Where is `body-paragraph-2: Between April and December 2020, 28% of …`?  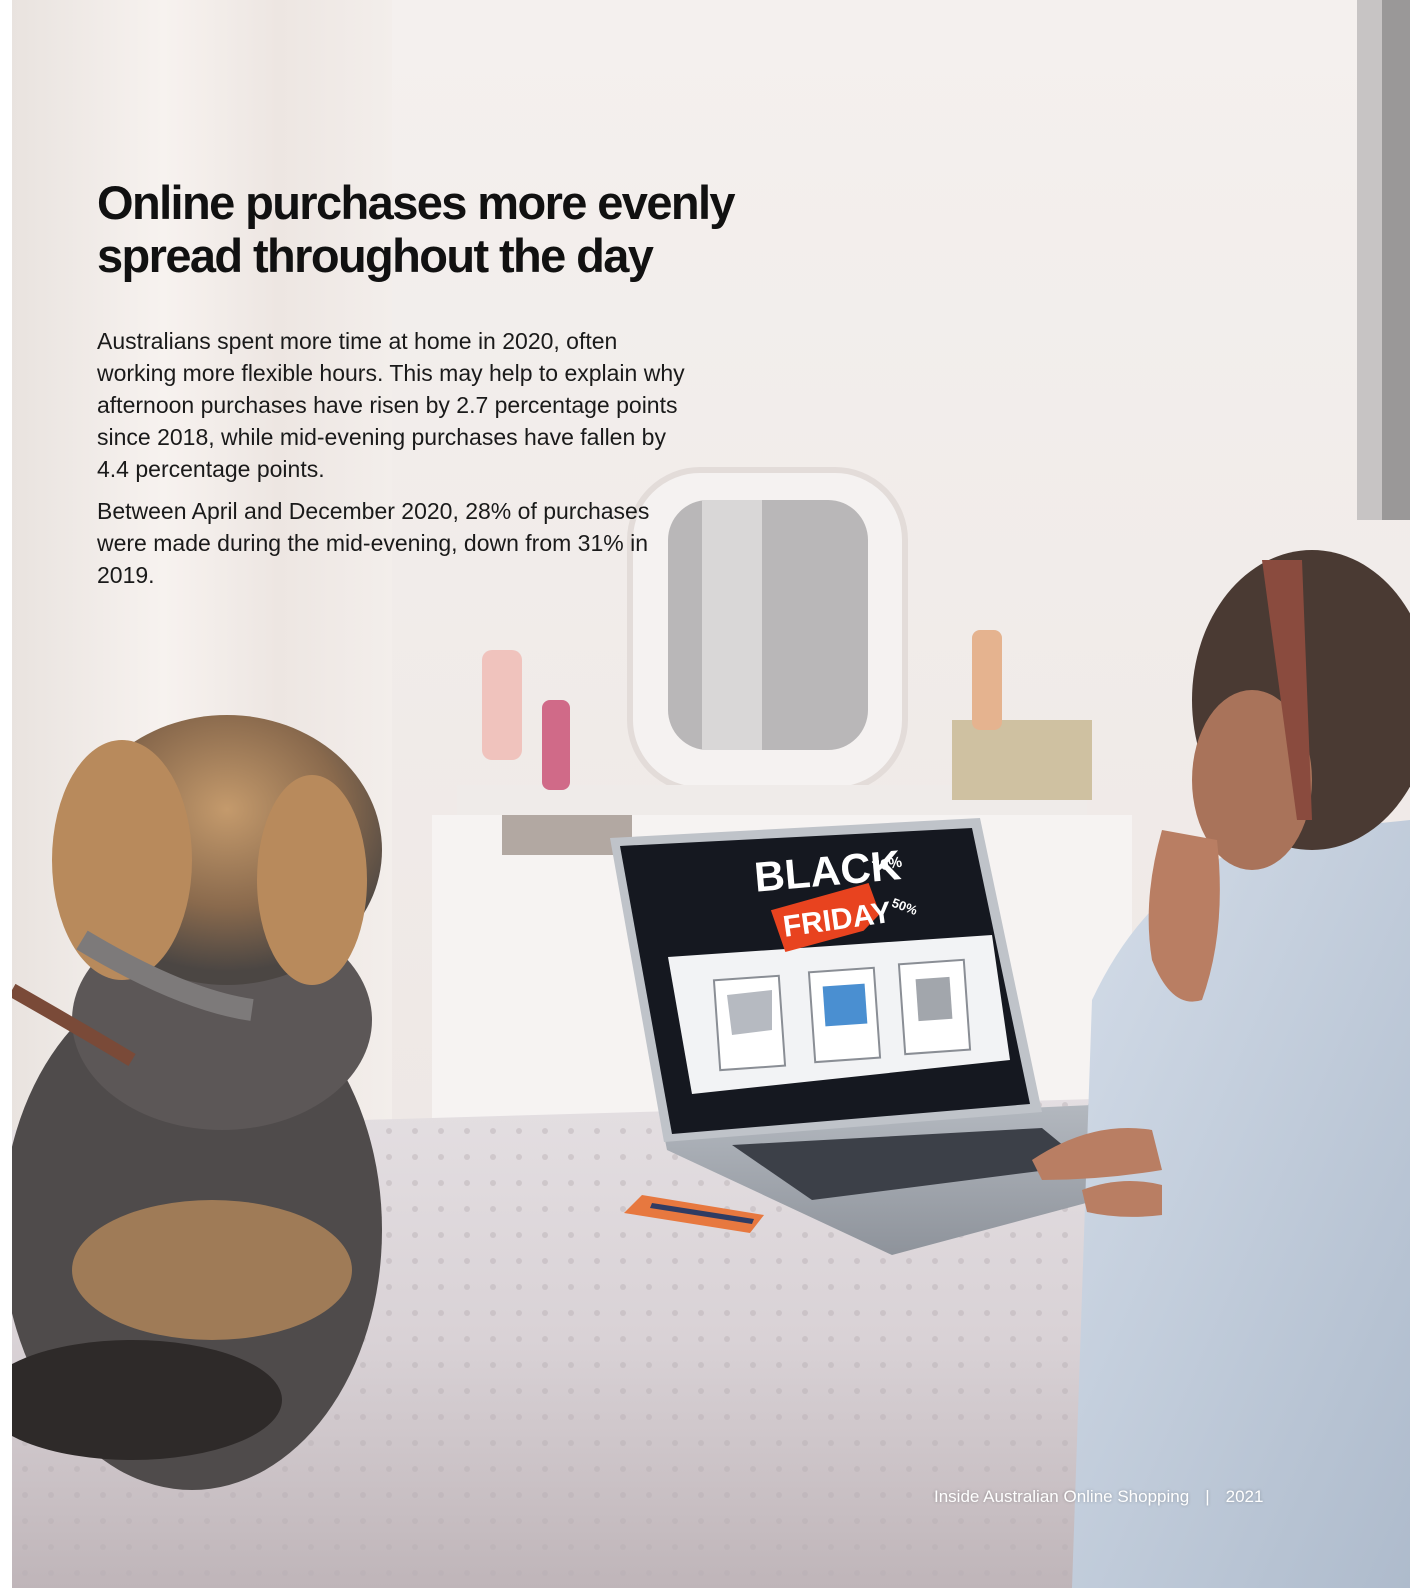
body-paragraph-2: Between April and December 2020, 28% of … is located at coordinates (373, 543).